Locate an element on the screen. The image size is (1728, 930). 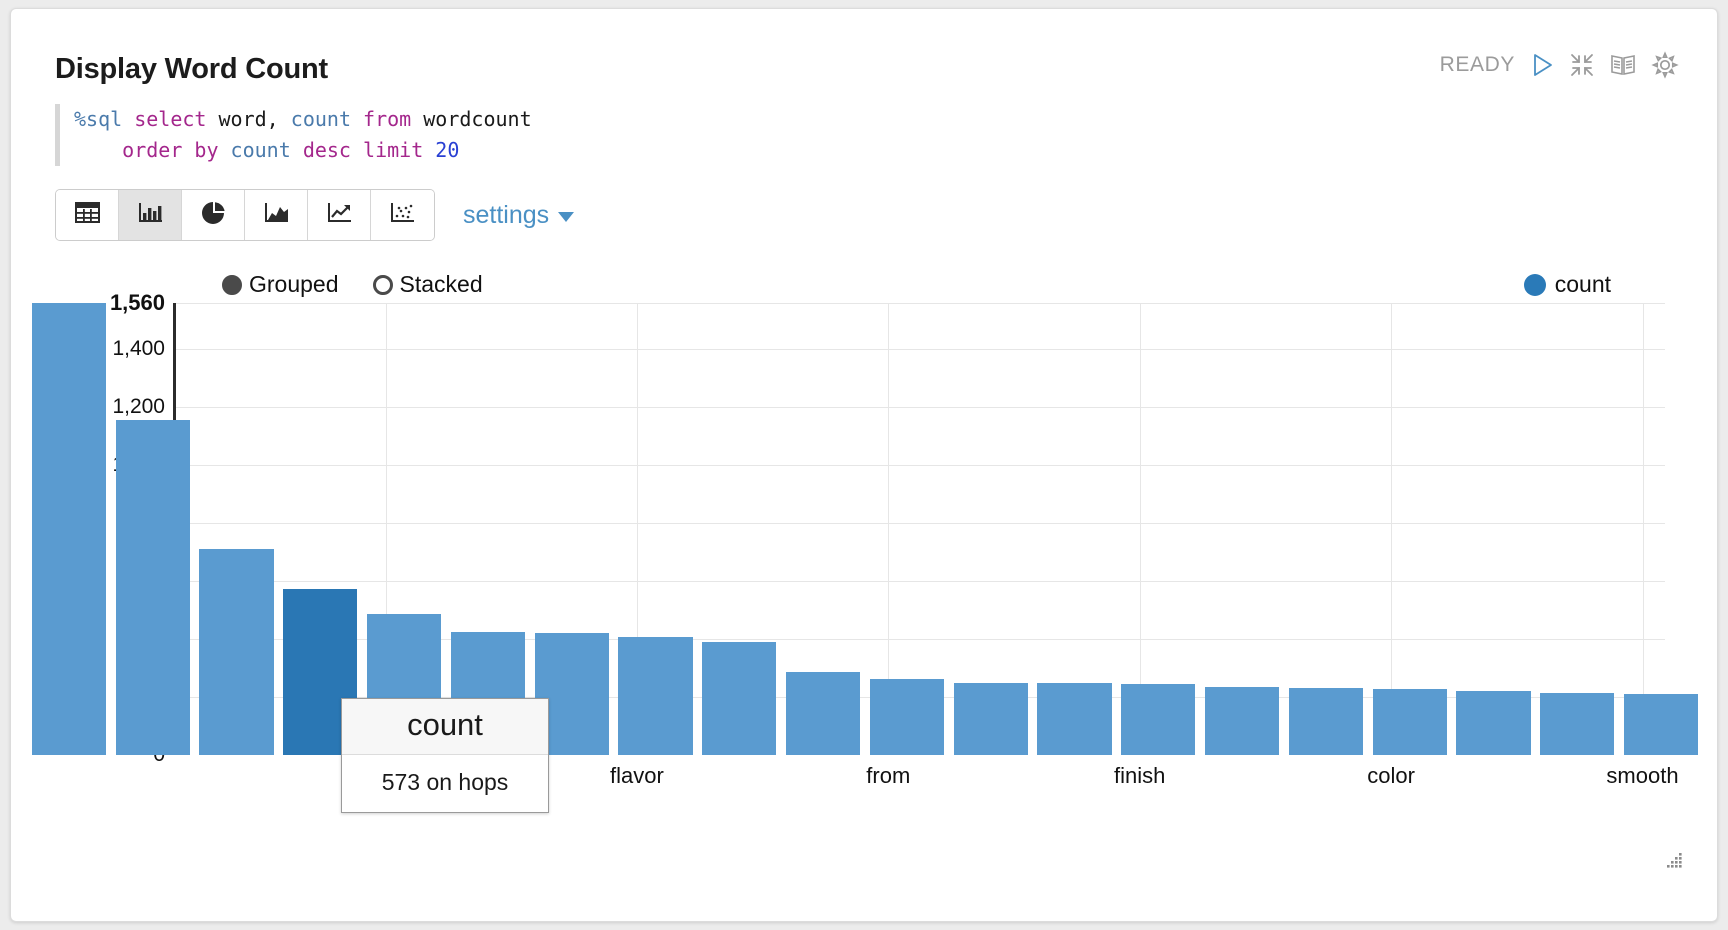
code-column-count: count is located at coordinates (320, 119).